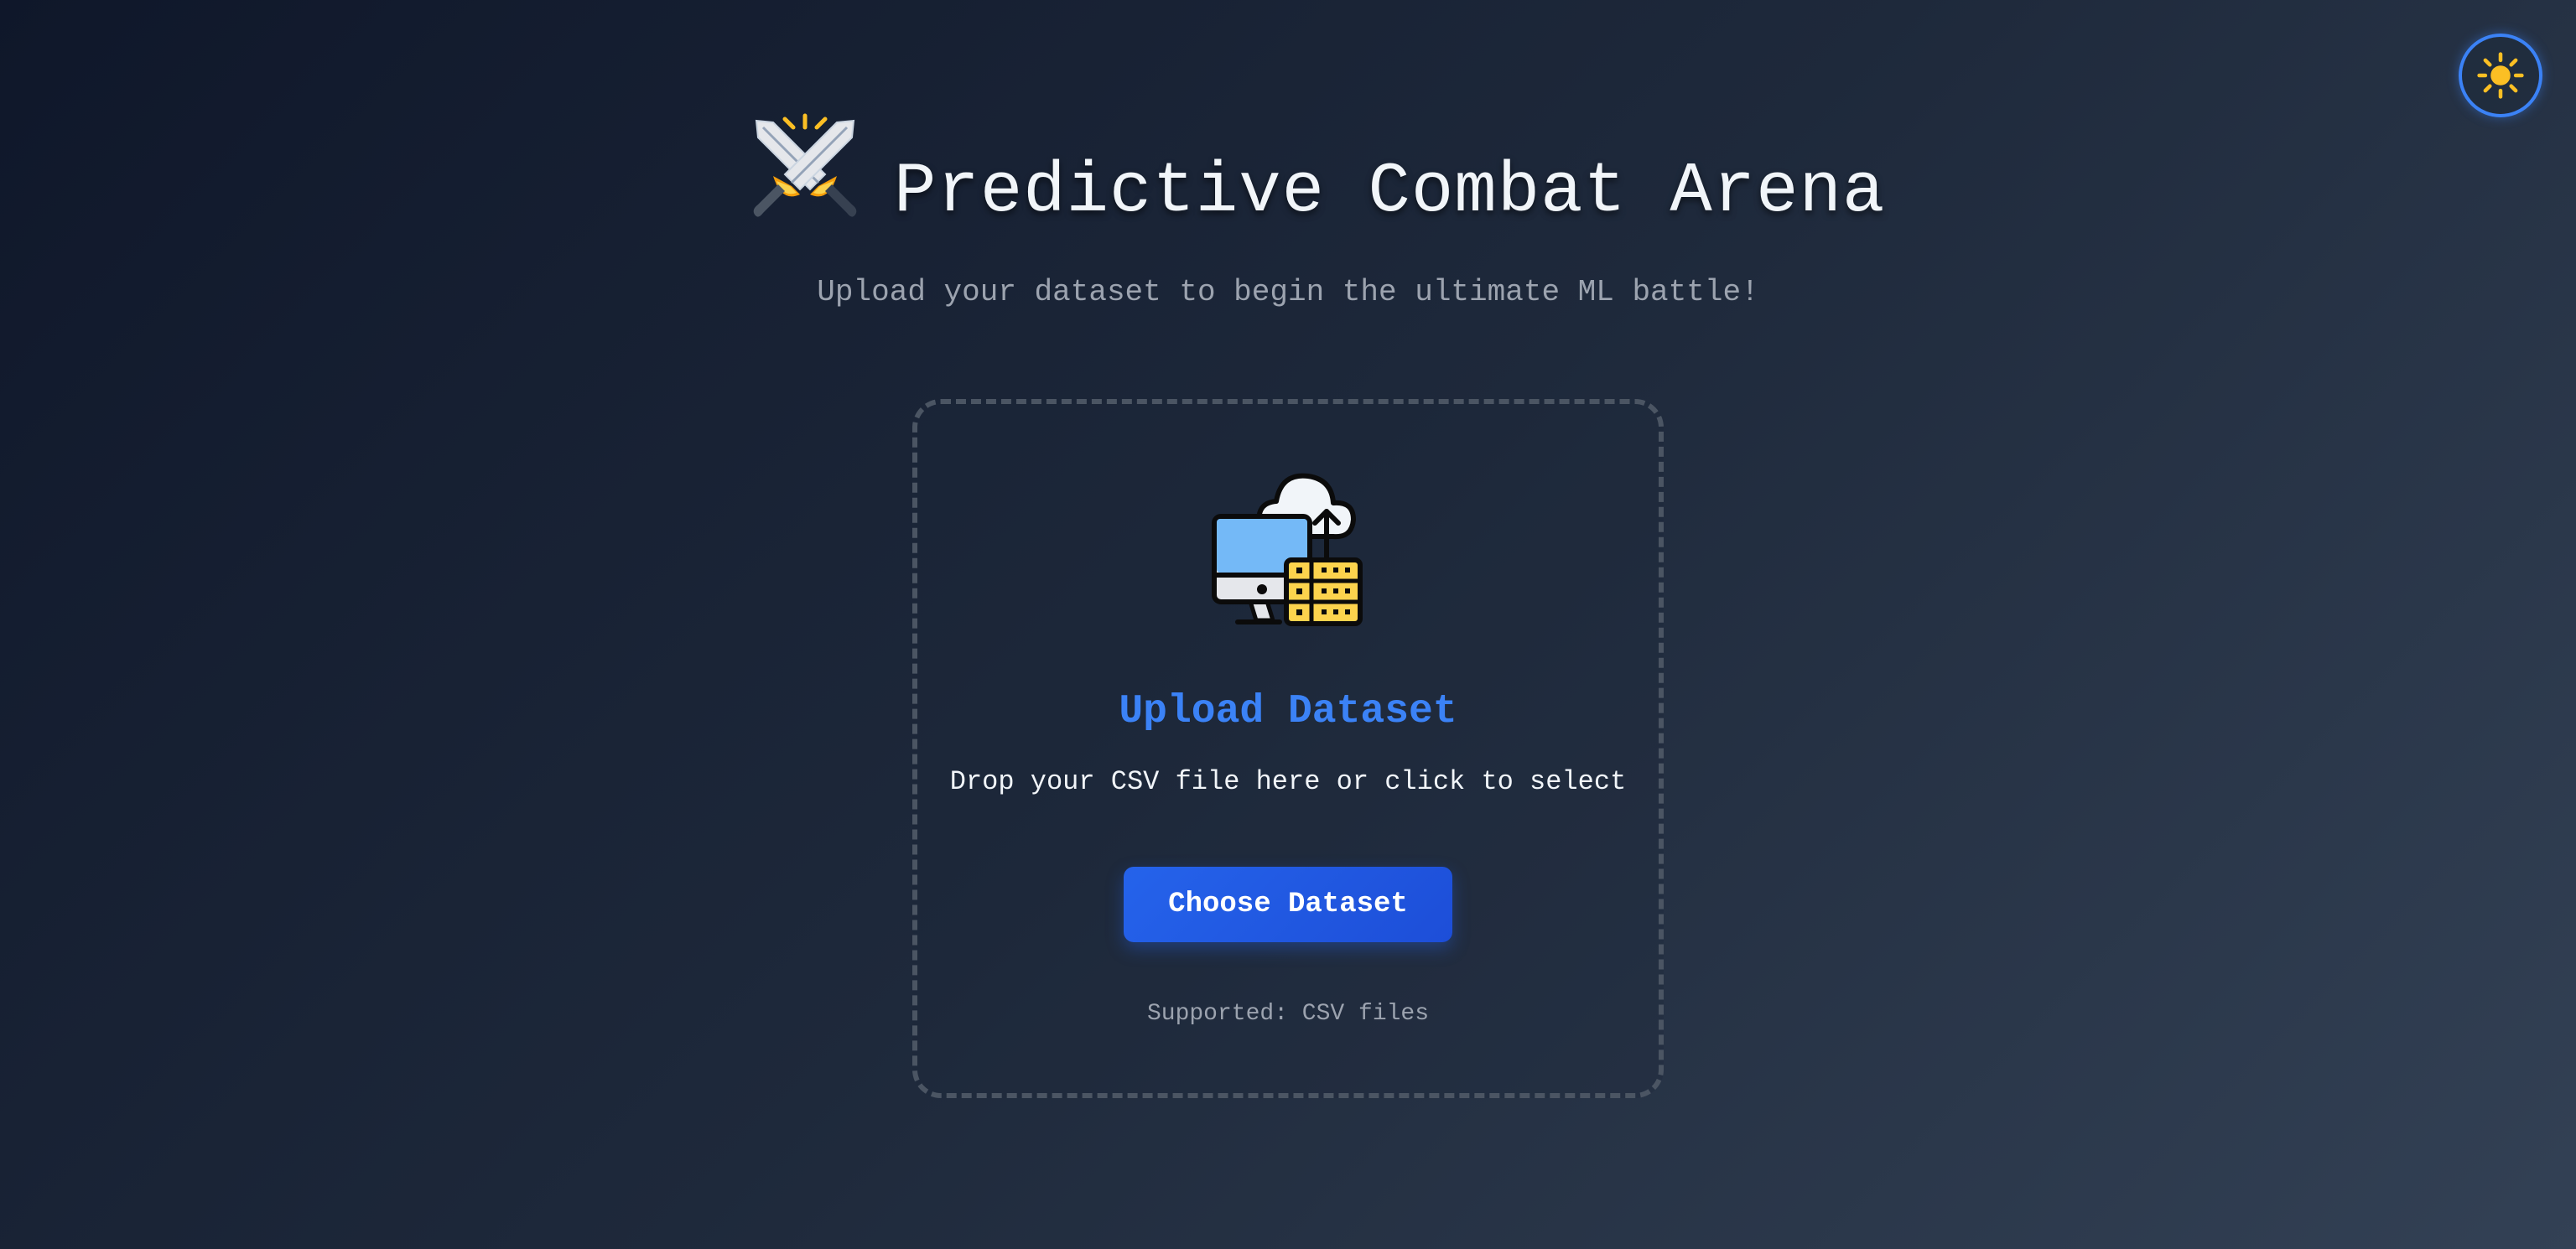 This screenshot has width=2576, height=1249. What do you see at coordinates (1287, 549) in the screenshot?
I see `upload-dataset-icon` at bounding box center [1287, 549].